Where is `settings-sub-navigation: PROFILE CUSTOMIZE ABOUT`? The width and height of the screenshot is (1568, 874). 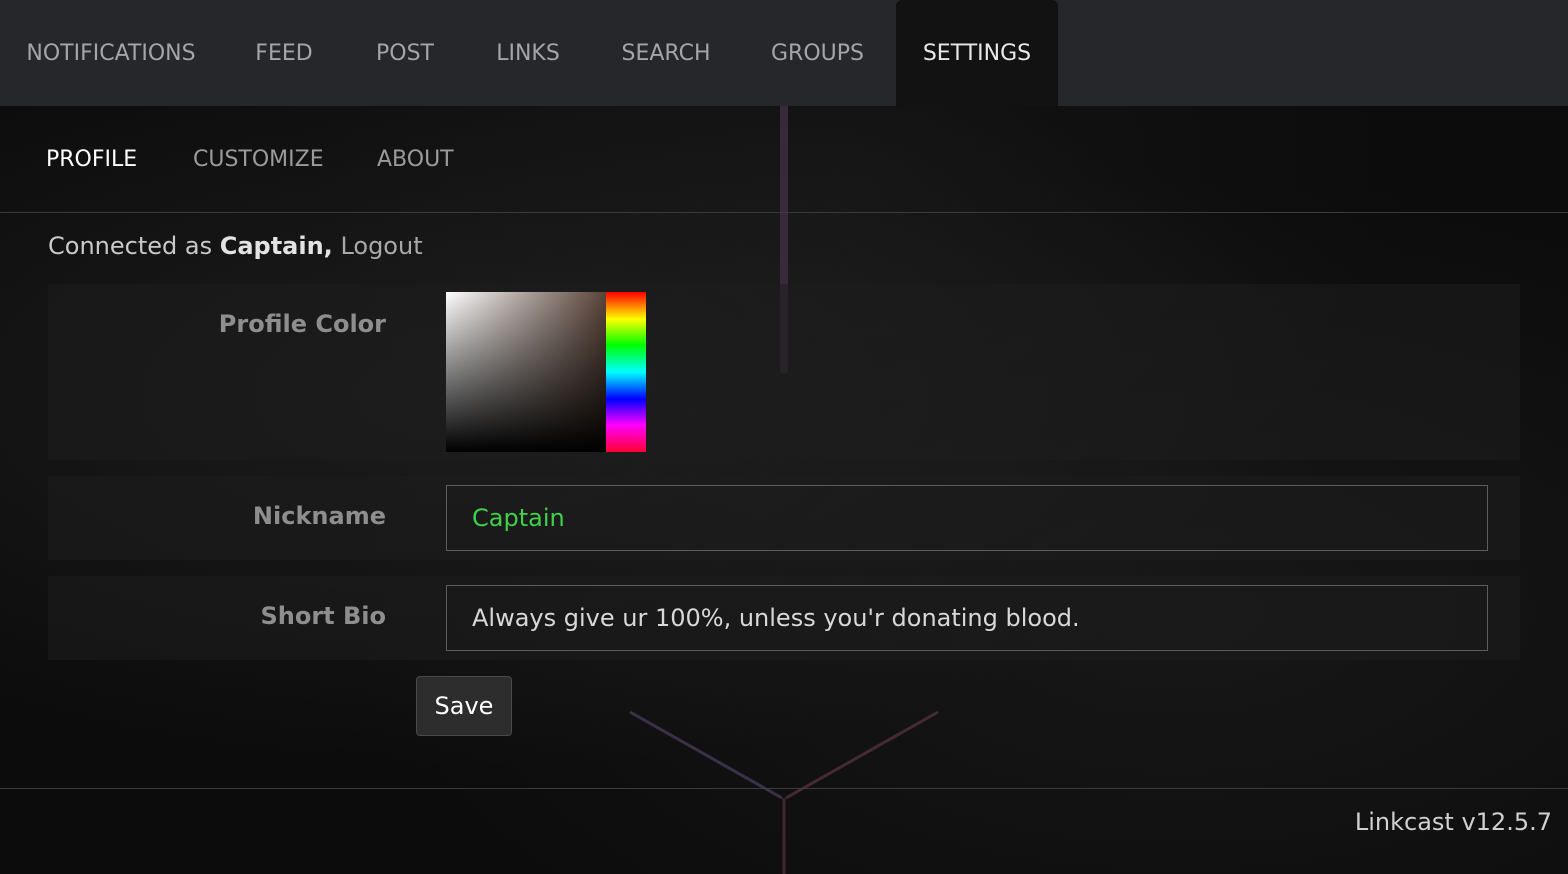
settings-sub-navigation: PROFILE CUSTOMIZE ABOUT is located at coordinates (784, 159).